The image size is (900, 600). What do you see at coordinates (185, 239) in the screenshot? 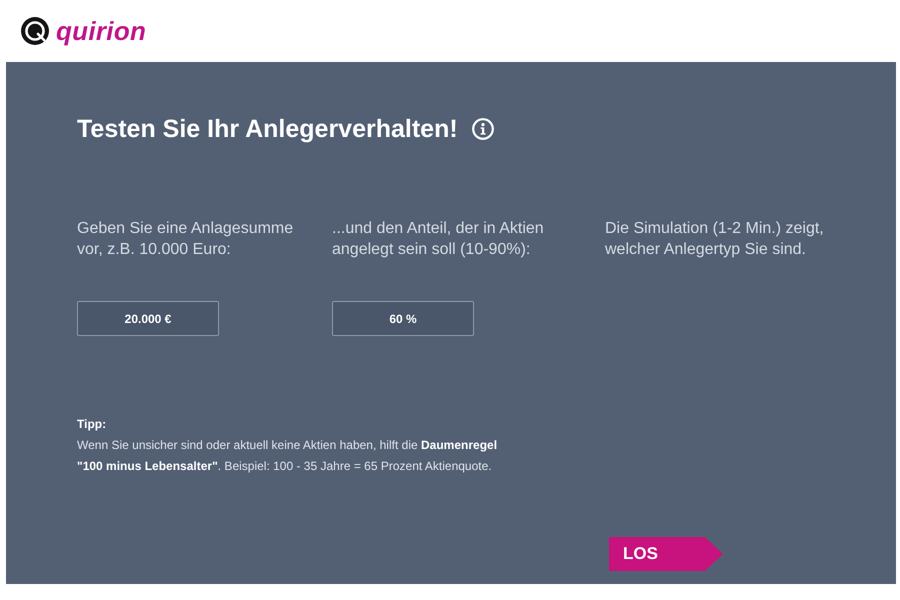
I see `field-label: Geben Sie eine Anlagesumme vor, z.B. 10.000 Euro:` at bounding box center [185, 239].